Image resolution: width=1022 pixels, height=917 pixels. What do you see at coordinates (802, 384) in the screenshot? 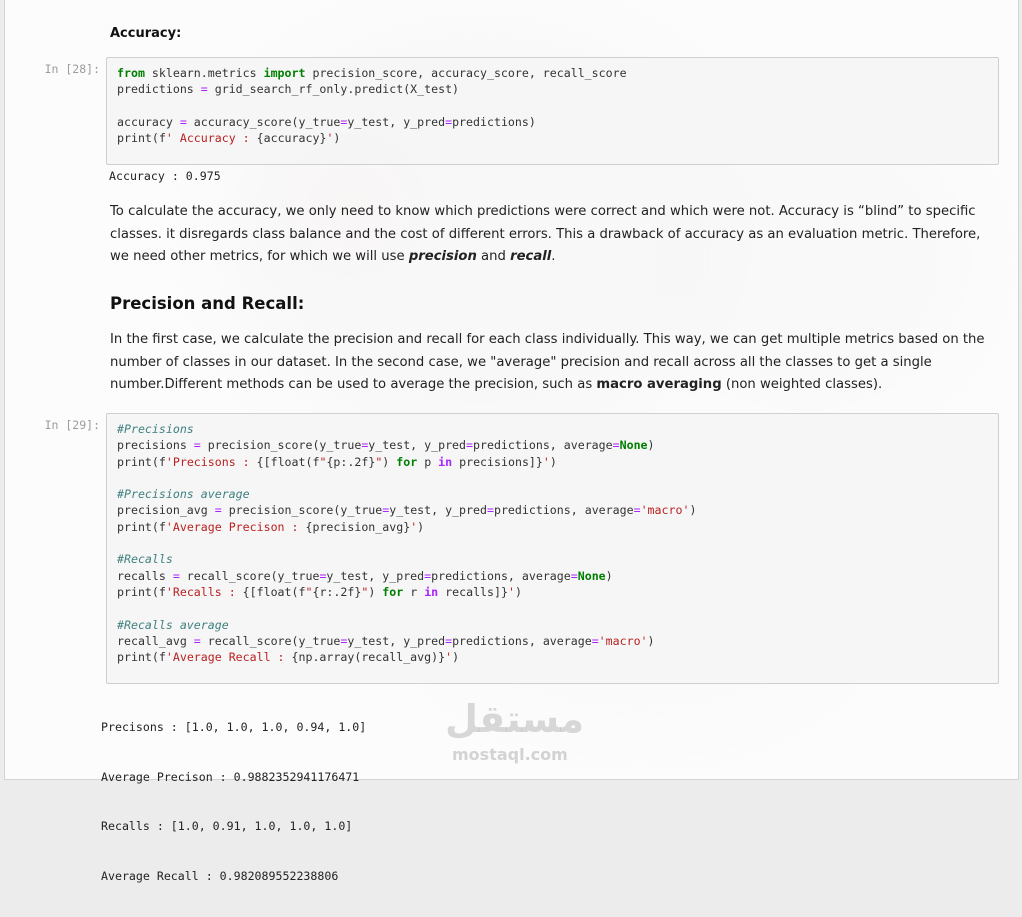
I see `paragraph-text: (non weighted classes).` at bounding box center [802, 384].